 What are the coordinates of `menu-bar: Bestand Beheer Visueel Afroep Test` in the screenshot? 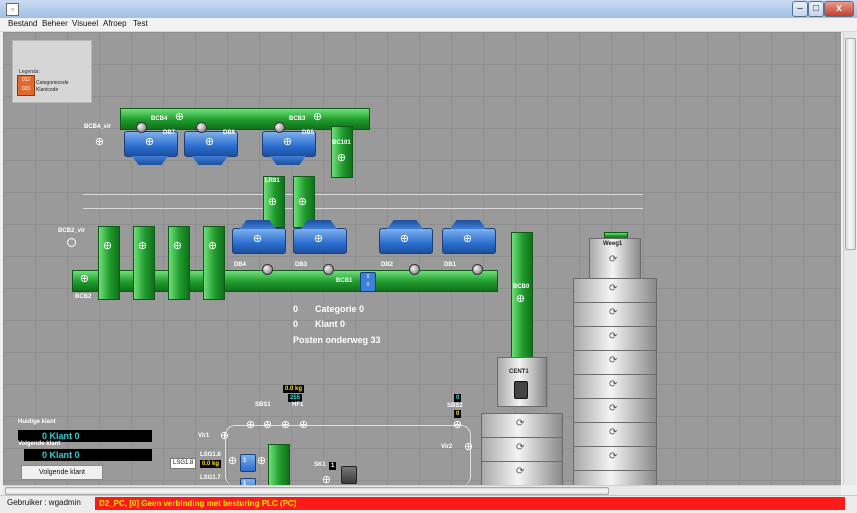 It's located at (428, 25).